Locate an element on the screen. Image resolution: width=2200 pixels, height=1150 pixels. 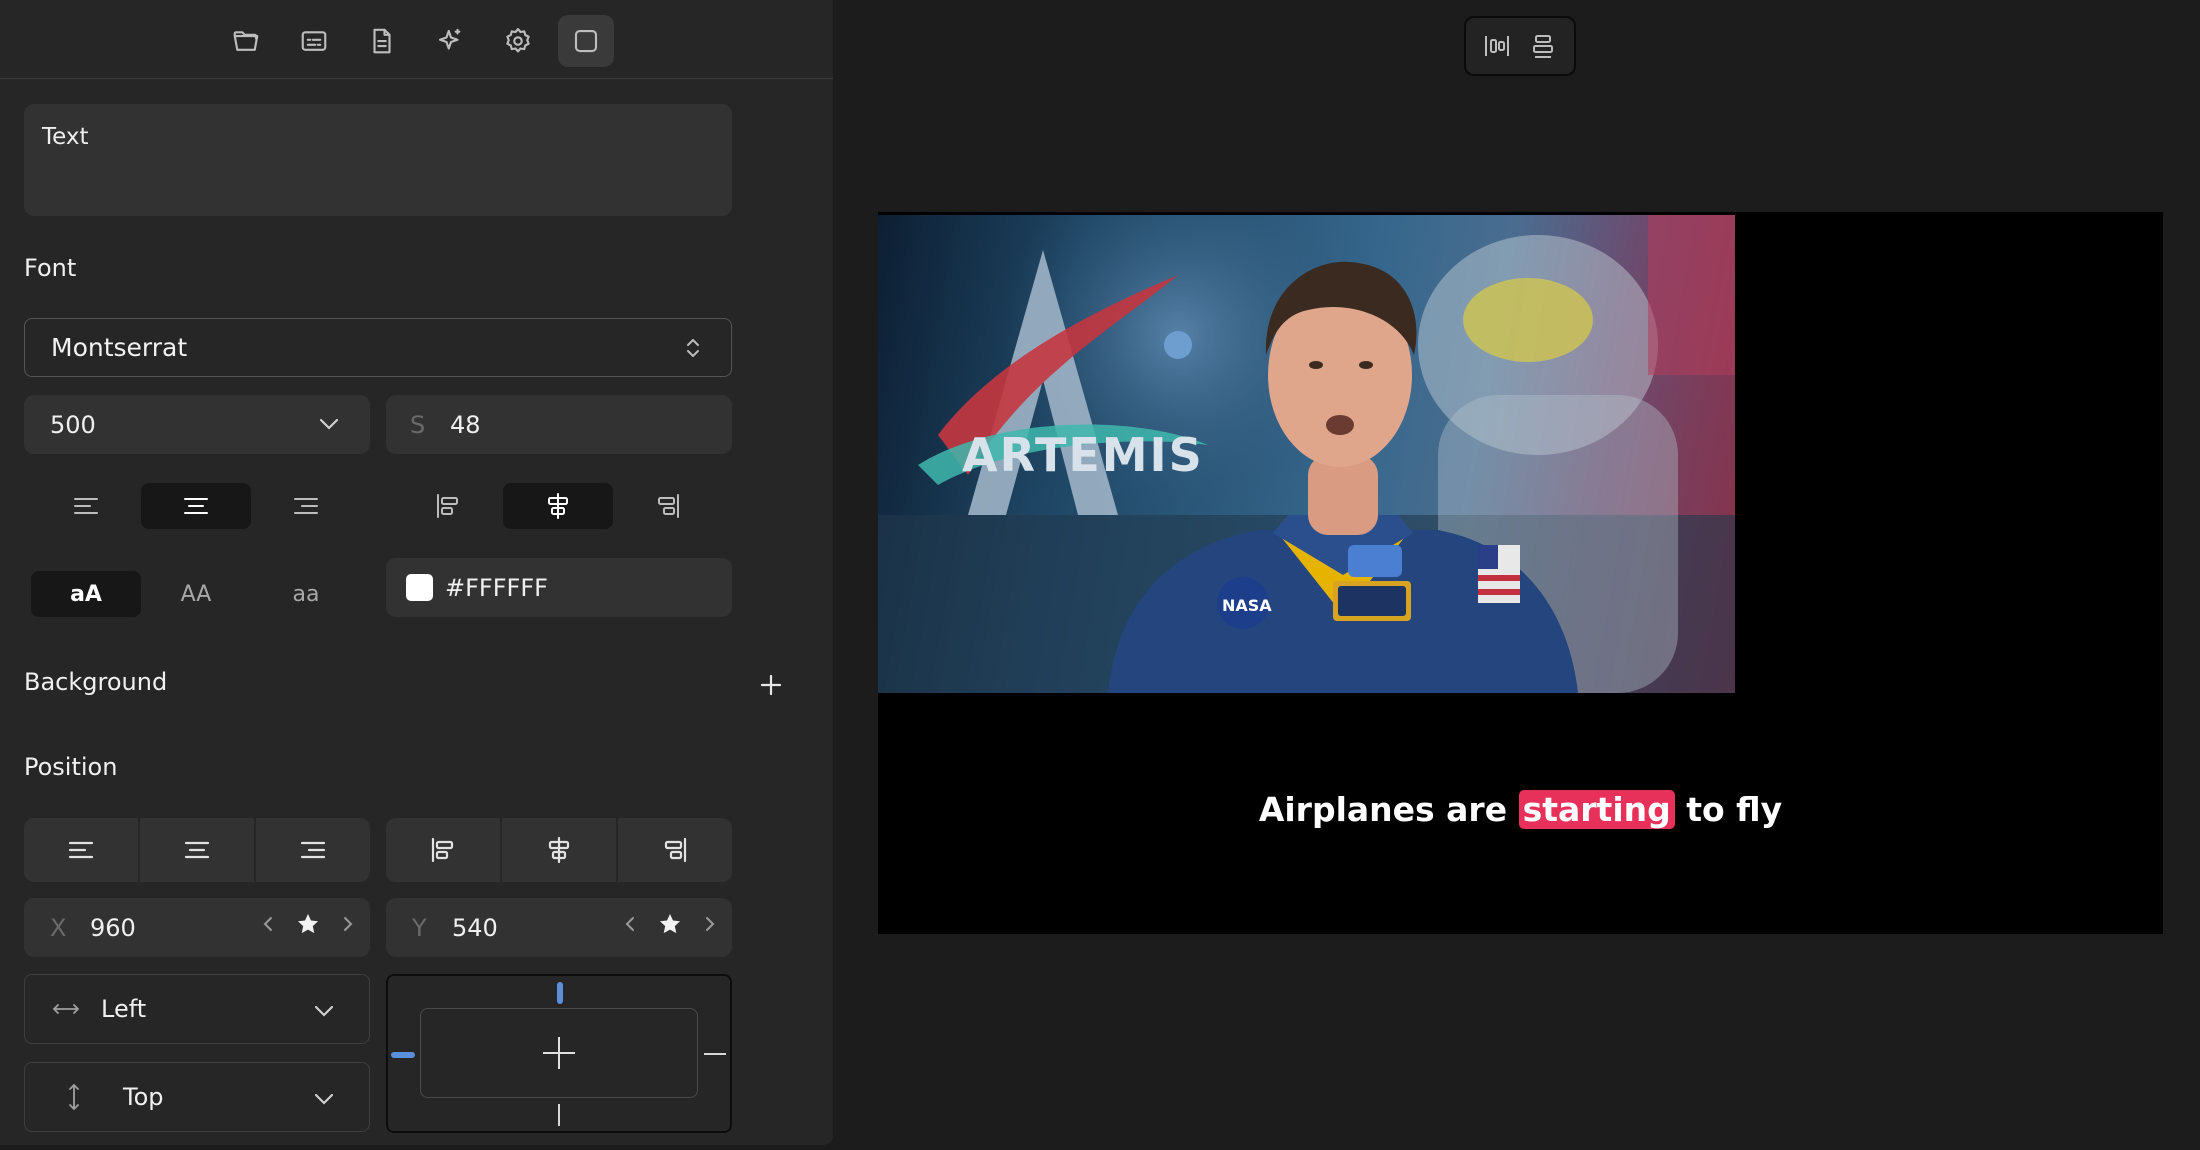
position-left-button is located at coordinates (82, 850).